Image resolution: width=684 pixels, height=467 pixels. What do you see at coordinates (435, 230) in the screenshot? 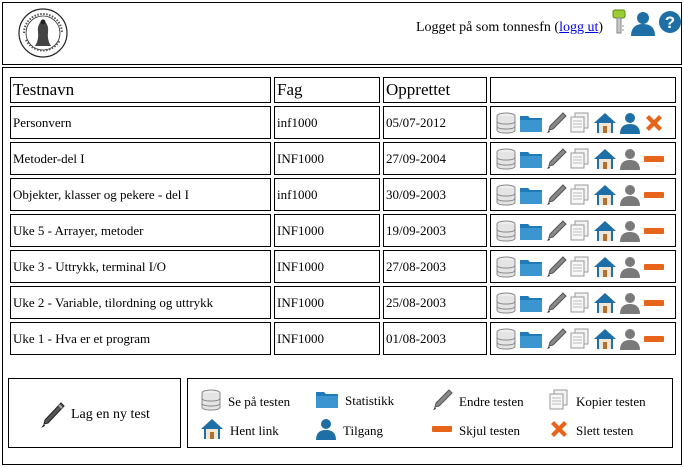
I see `test-created: 19/09-2003` at bounding box center [435, 230].